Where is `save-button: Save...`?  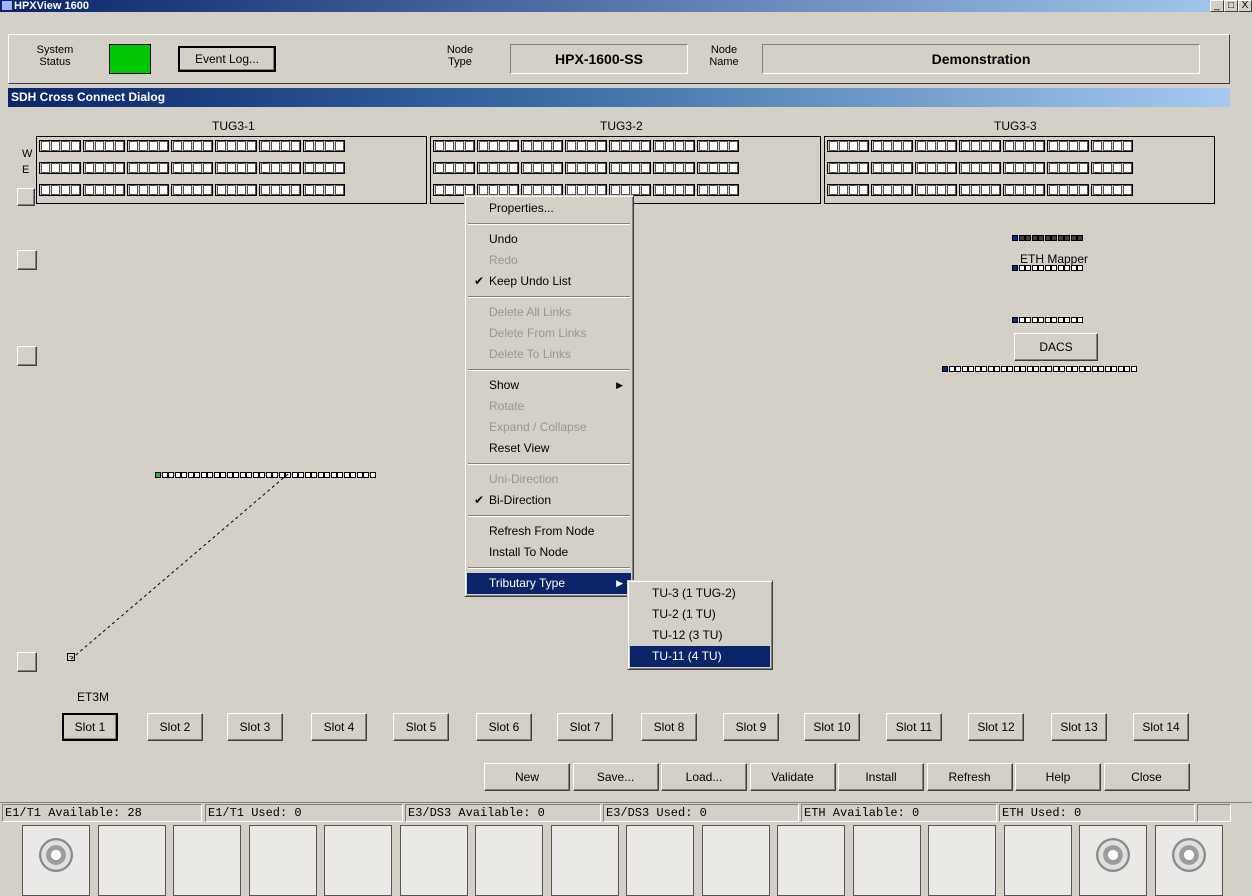 save-button: Save... is located at coordinates (615, 777).